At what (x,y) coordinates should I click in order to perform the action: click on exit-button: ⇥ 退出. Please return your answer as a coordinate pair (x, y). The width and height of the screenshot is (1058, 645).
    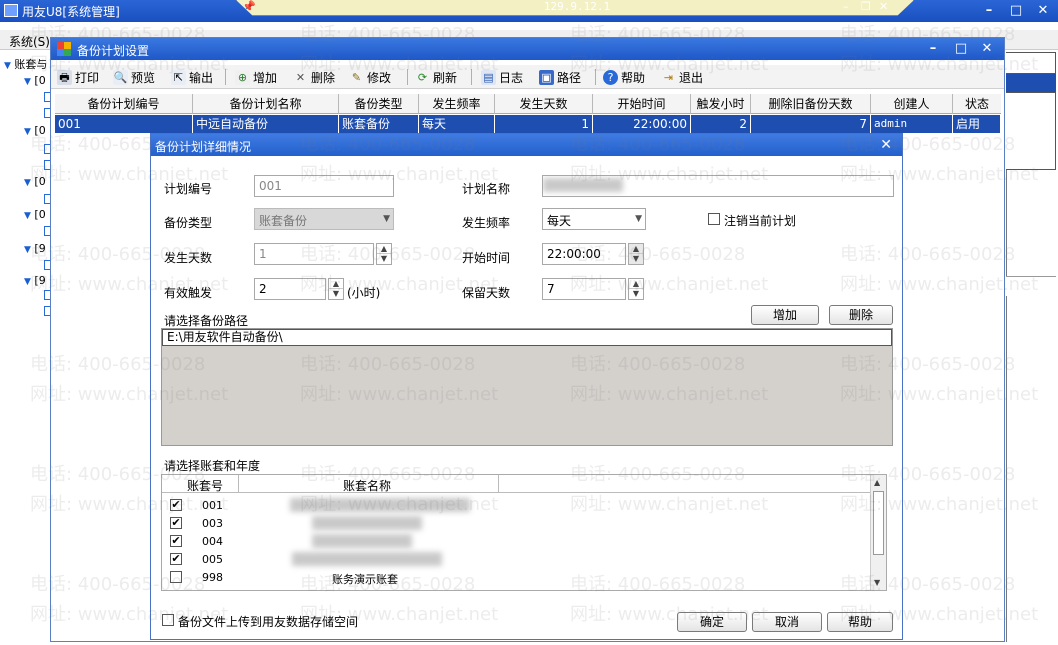
    Looking at the image, I should click on (682, 77).